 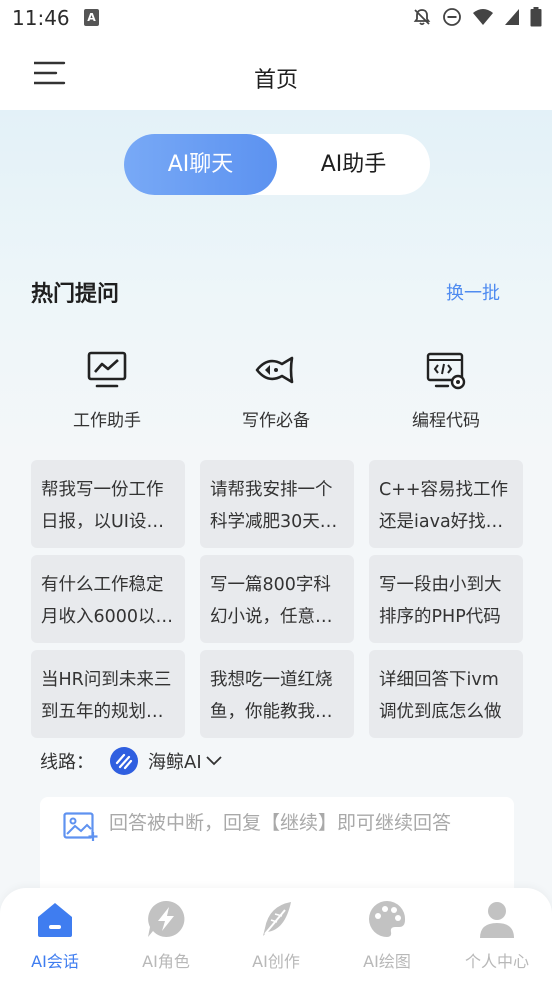 I want to click on question-text: C++容易找工作还是iava好找工作, so click(x=444, y=506).